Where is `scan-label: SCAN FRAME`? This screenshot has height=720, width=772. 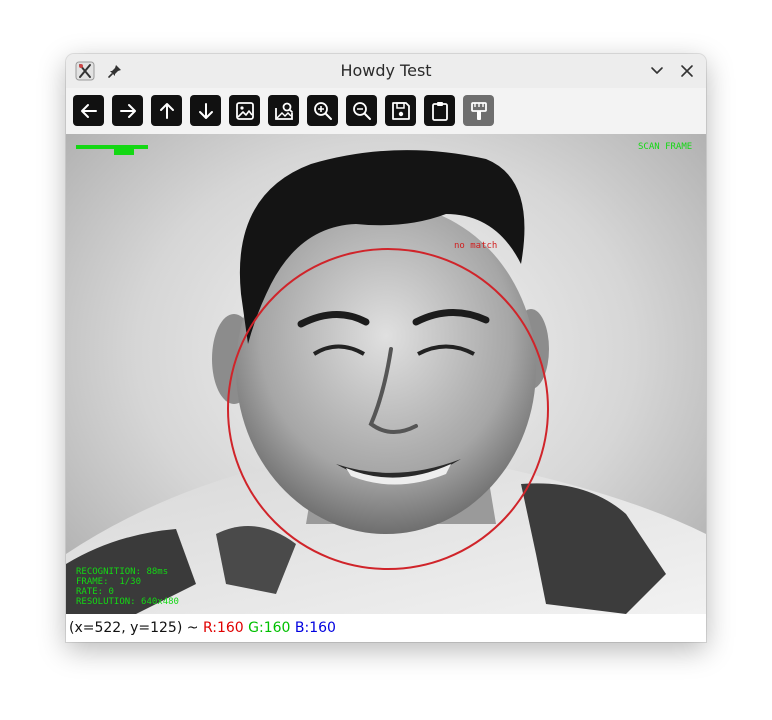 scan-label: SCAN FRAME is located at coordinates (665, 147).